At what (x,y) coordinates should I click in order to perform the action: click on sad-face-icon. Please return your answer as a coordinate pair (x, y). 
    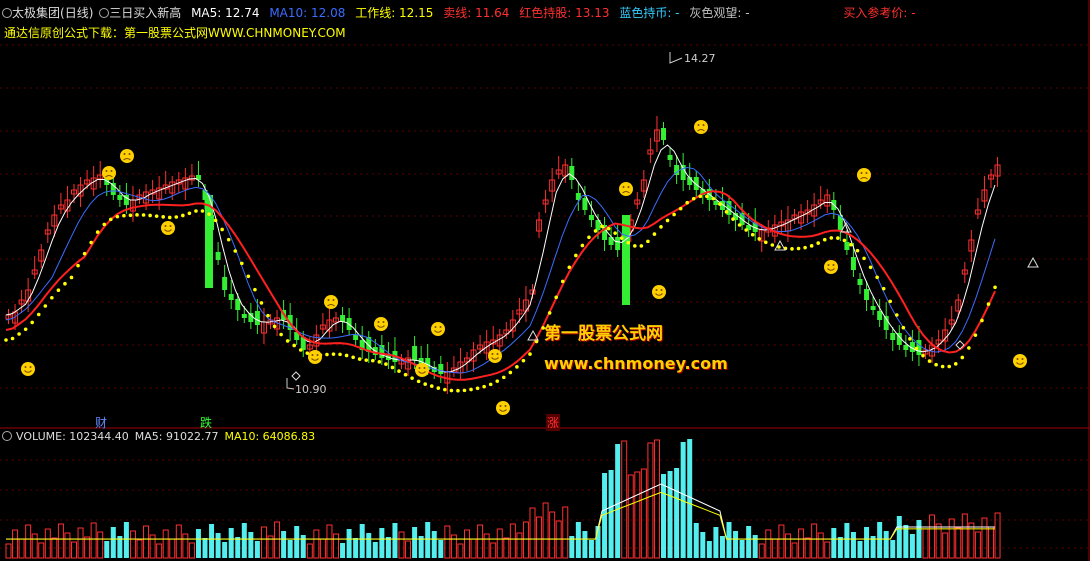
    Looking at the image, I should click on (109, 173).